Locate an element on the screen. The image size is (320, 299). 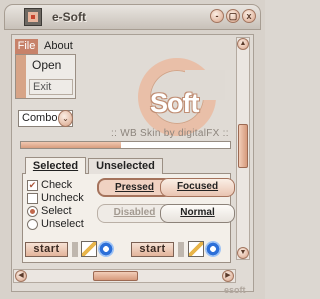
start-button-left: start is located at coordinates (46, 249).